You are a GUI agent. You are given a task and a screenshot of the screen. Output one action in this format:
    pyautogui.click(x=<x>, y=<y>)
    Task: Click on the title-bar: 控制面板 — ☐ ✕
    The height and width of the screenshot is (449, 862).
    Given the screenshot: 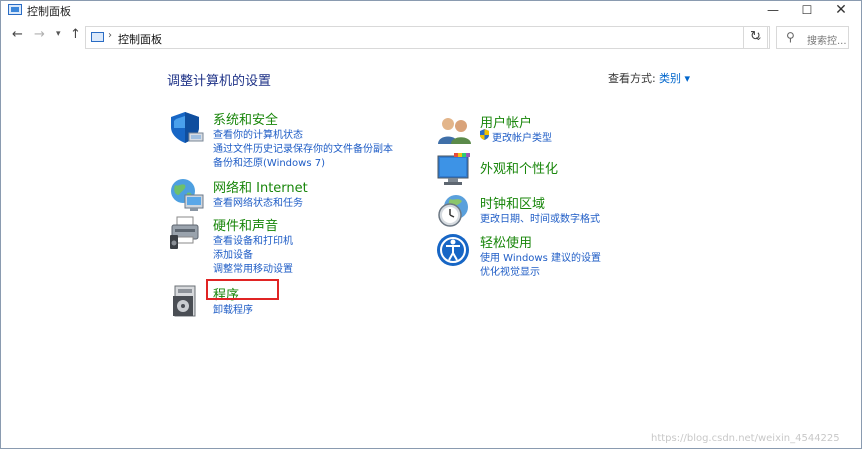 What is the action you would take?
    pyautogui.click(x=431, y=11)
    